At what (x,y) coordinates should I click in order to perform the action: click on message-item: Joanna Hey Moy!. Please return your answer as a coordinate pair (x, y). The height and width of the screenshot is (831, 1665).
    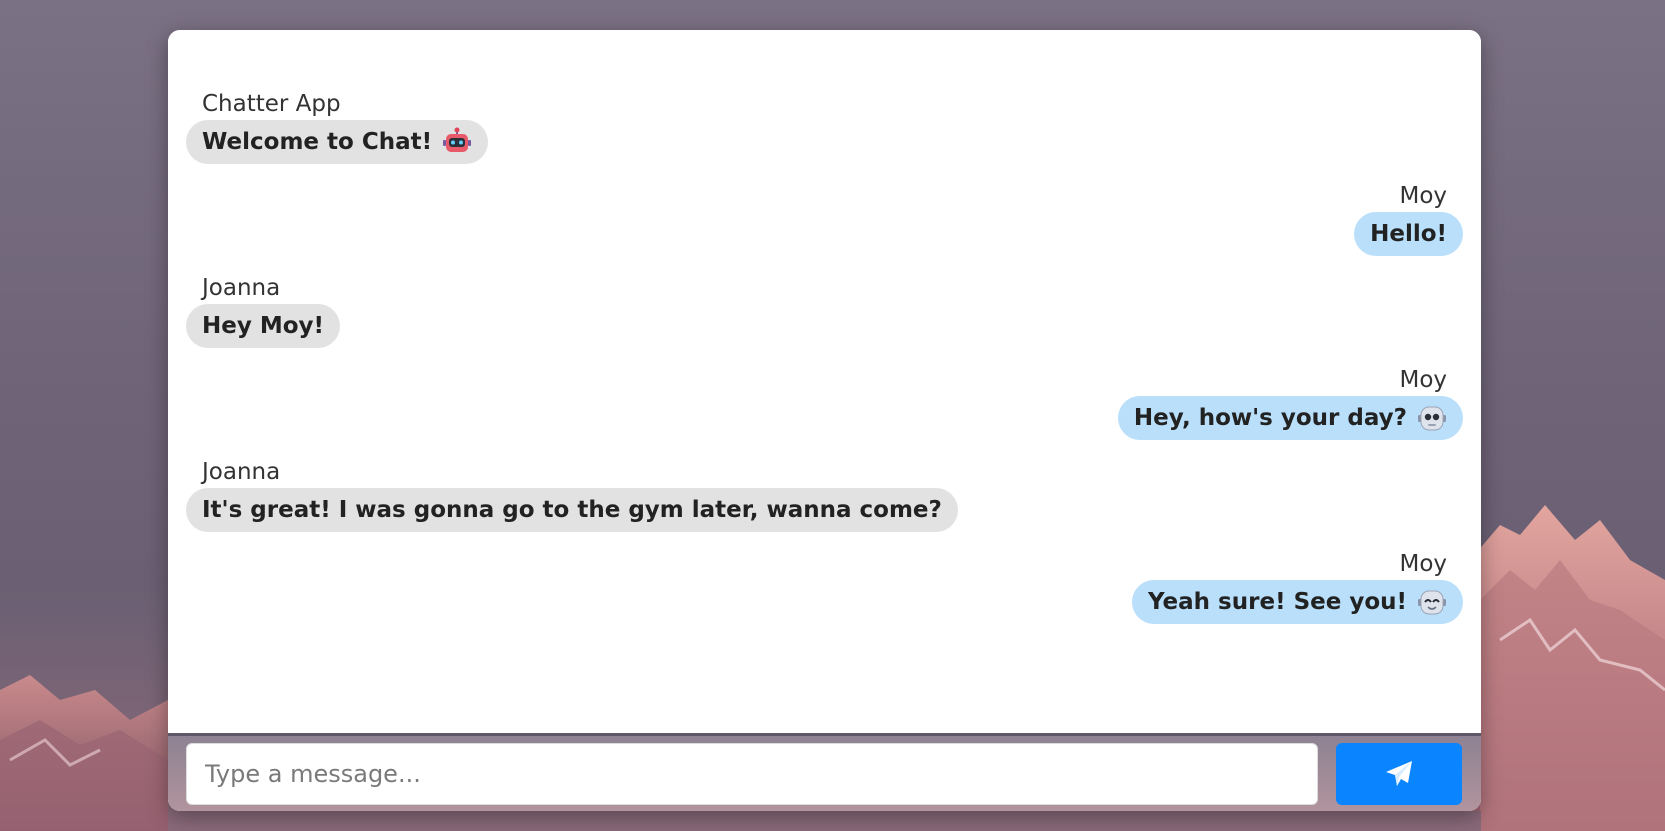
    Looking at the image, I should click on (263, 310).